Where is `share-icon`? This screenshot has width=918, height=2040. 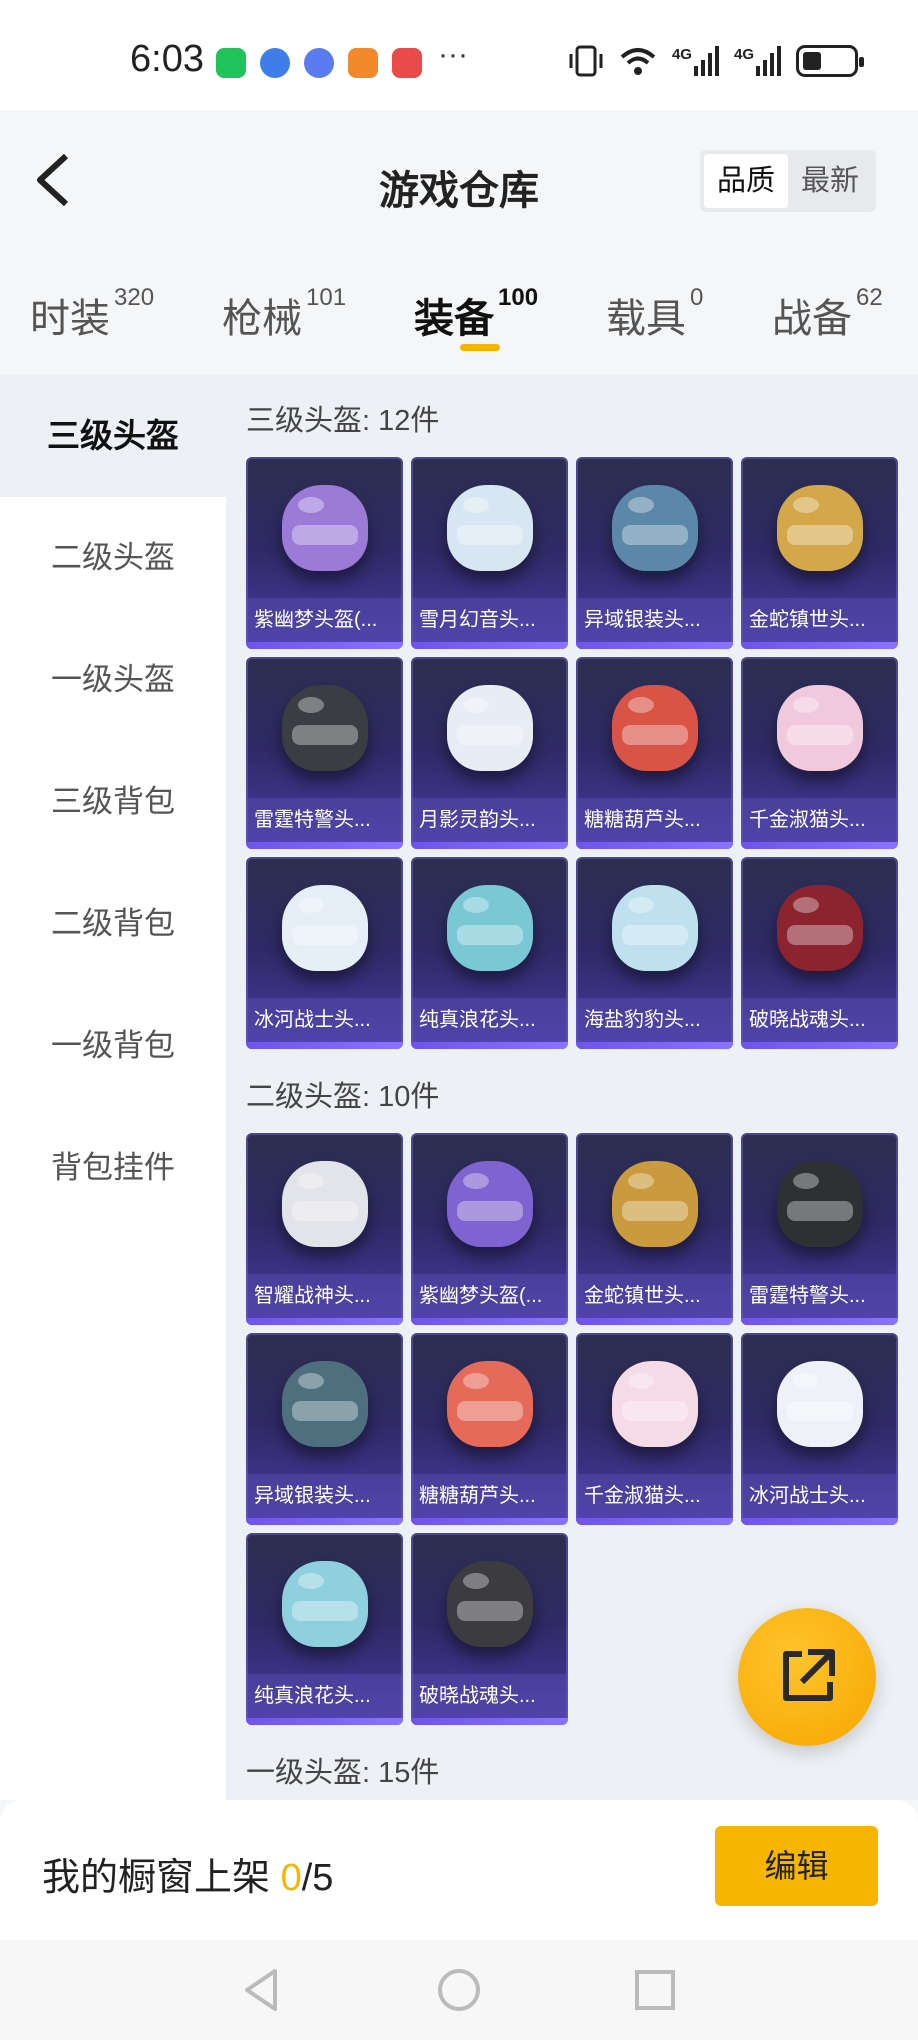 share-icon is located at coordinates (809, 1675).